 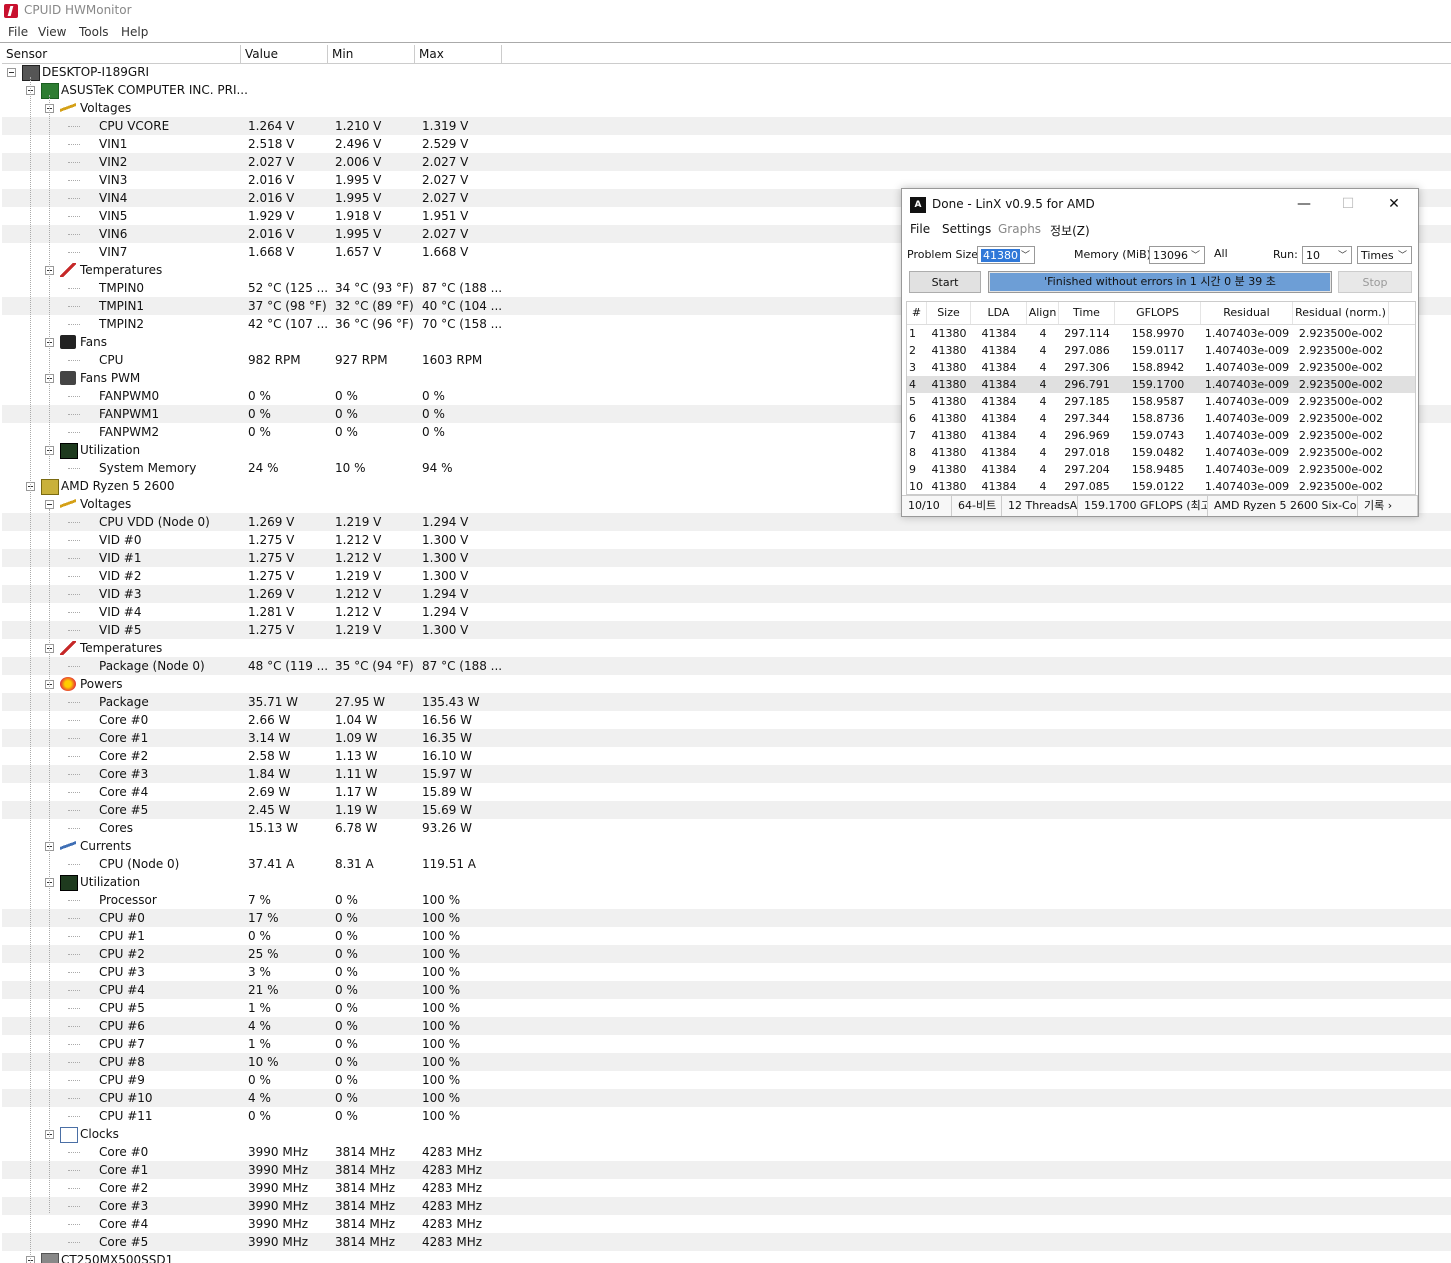 What do you see at coordinates (284, 54) in the screenshot?
I see `column-value: Value` at bounding box center [284, 54].